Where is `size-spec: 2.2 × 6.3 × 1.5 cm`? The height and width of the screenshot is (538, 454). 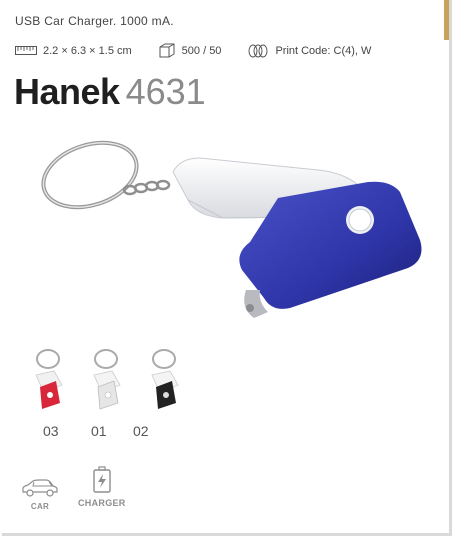 size-spec: 2.2 × 6.3 × 1.5 cm is located at coordinates (73, 51).